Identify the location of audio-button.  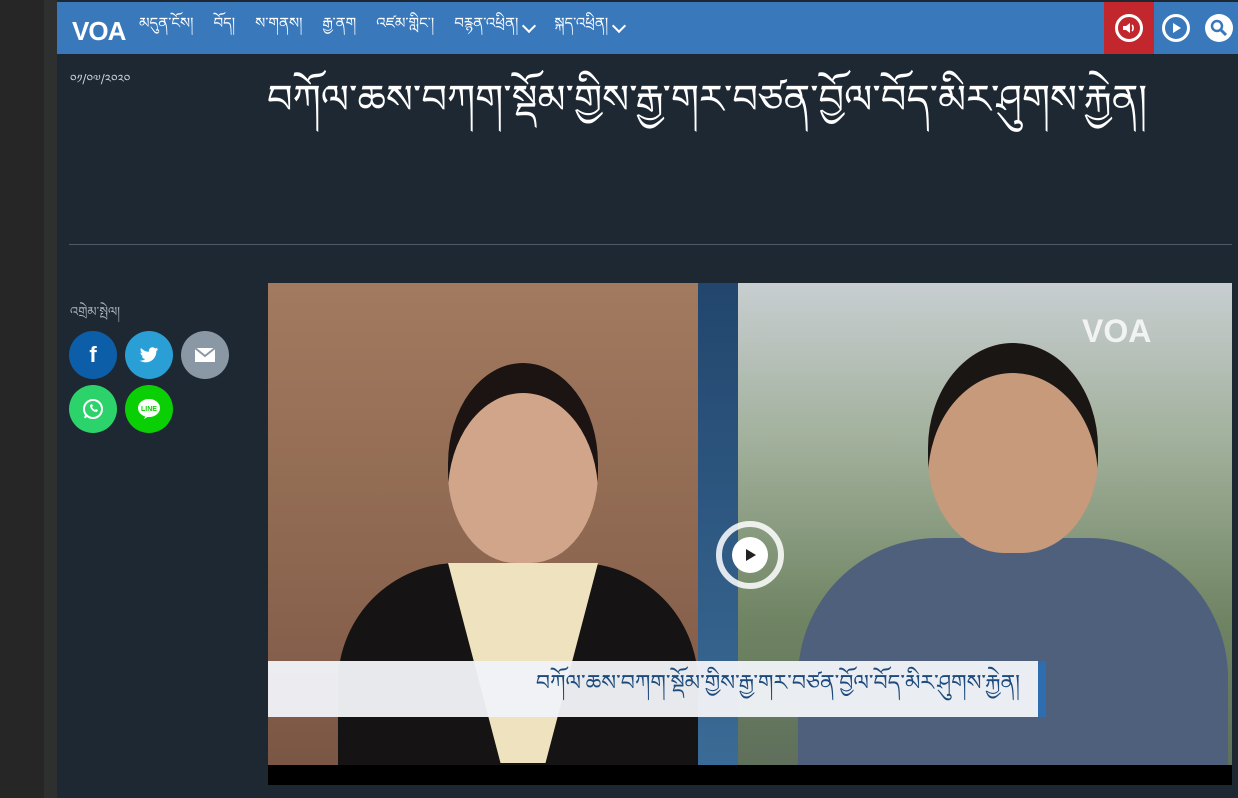
(1129, 28).